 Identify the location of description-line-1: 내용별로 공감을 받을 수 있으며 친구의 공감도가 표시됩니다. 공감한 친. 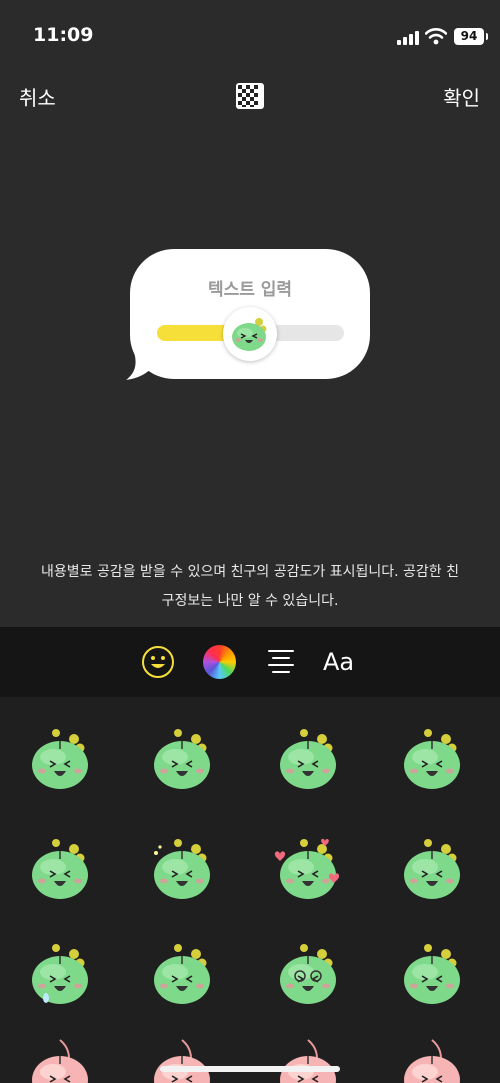
(250, 572).